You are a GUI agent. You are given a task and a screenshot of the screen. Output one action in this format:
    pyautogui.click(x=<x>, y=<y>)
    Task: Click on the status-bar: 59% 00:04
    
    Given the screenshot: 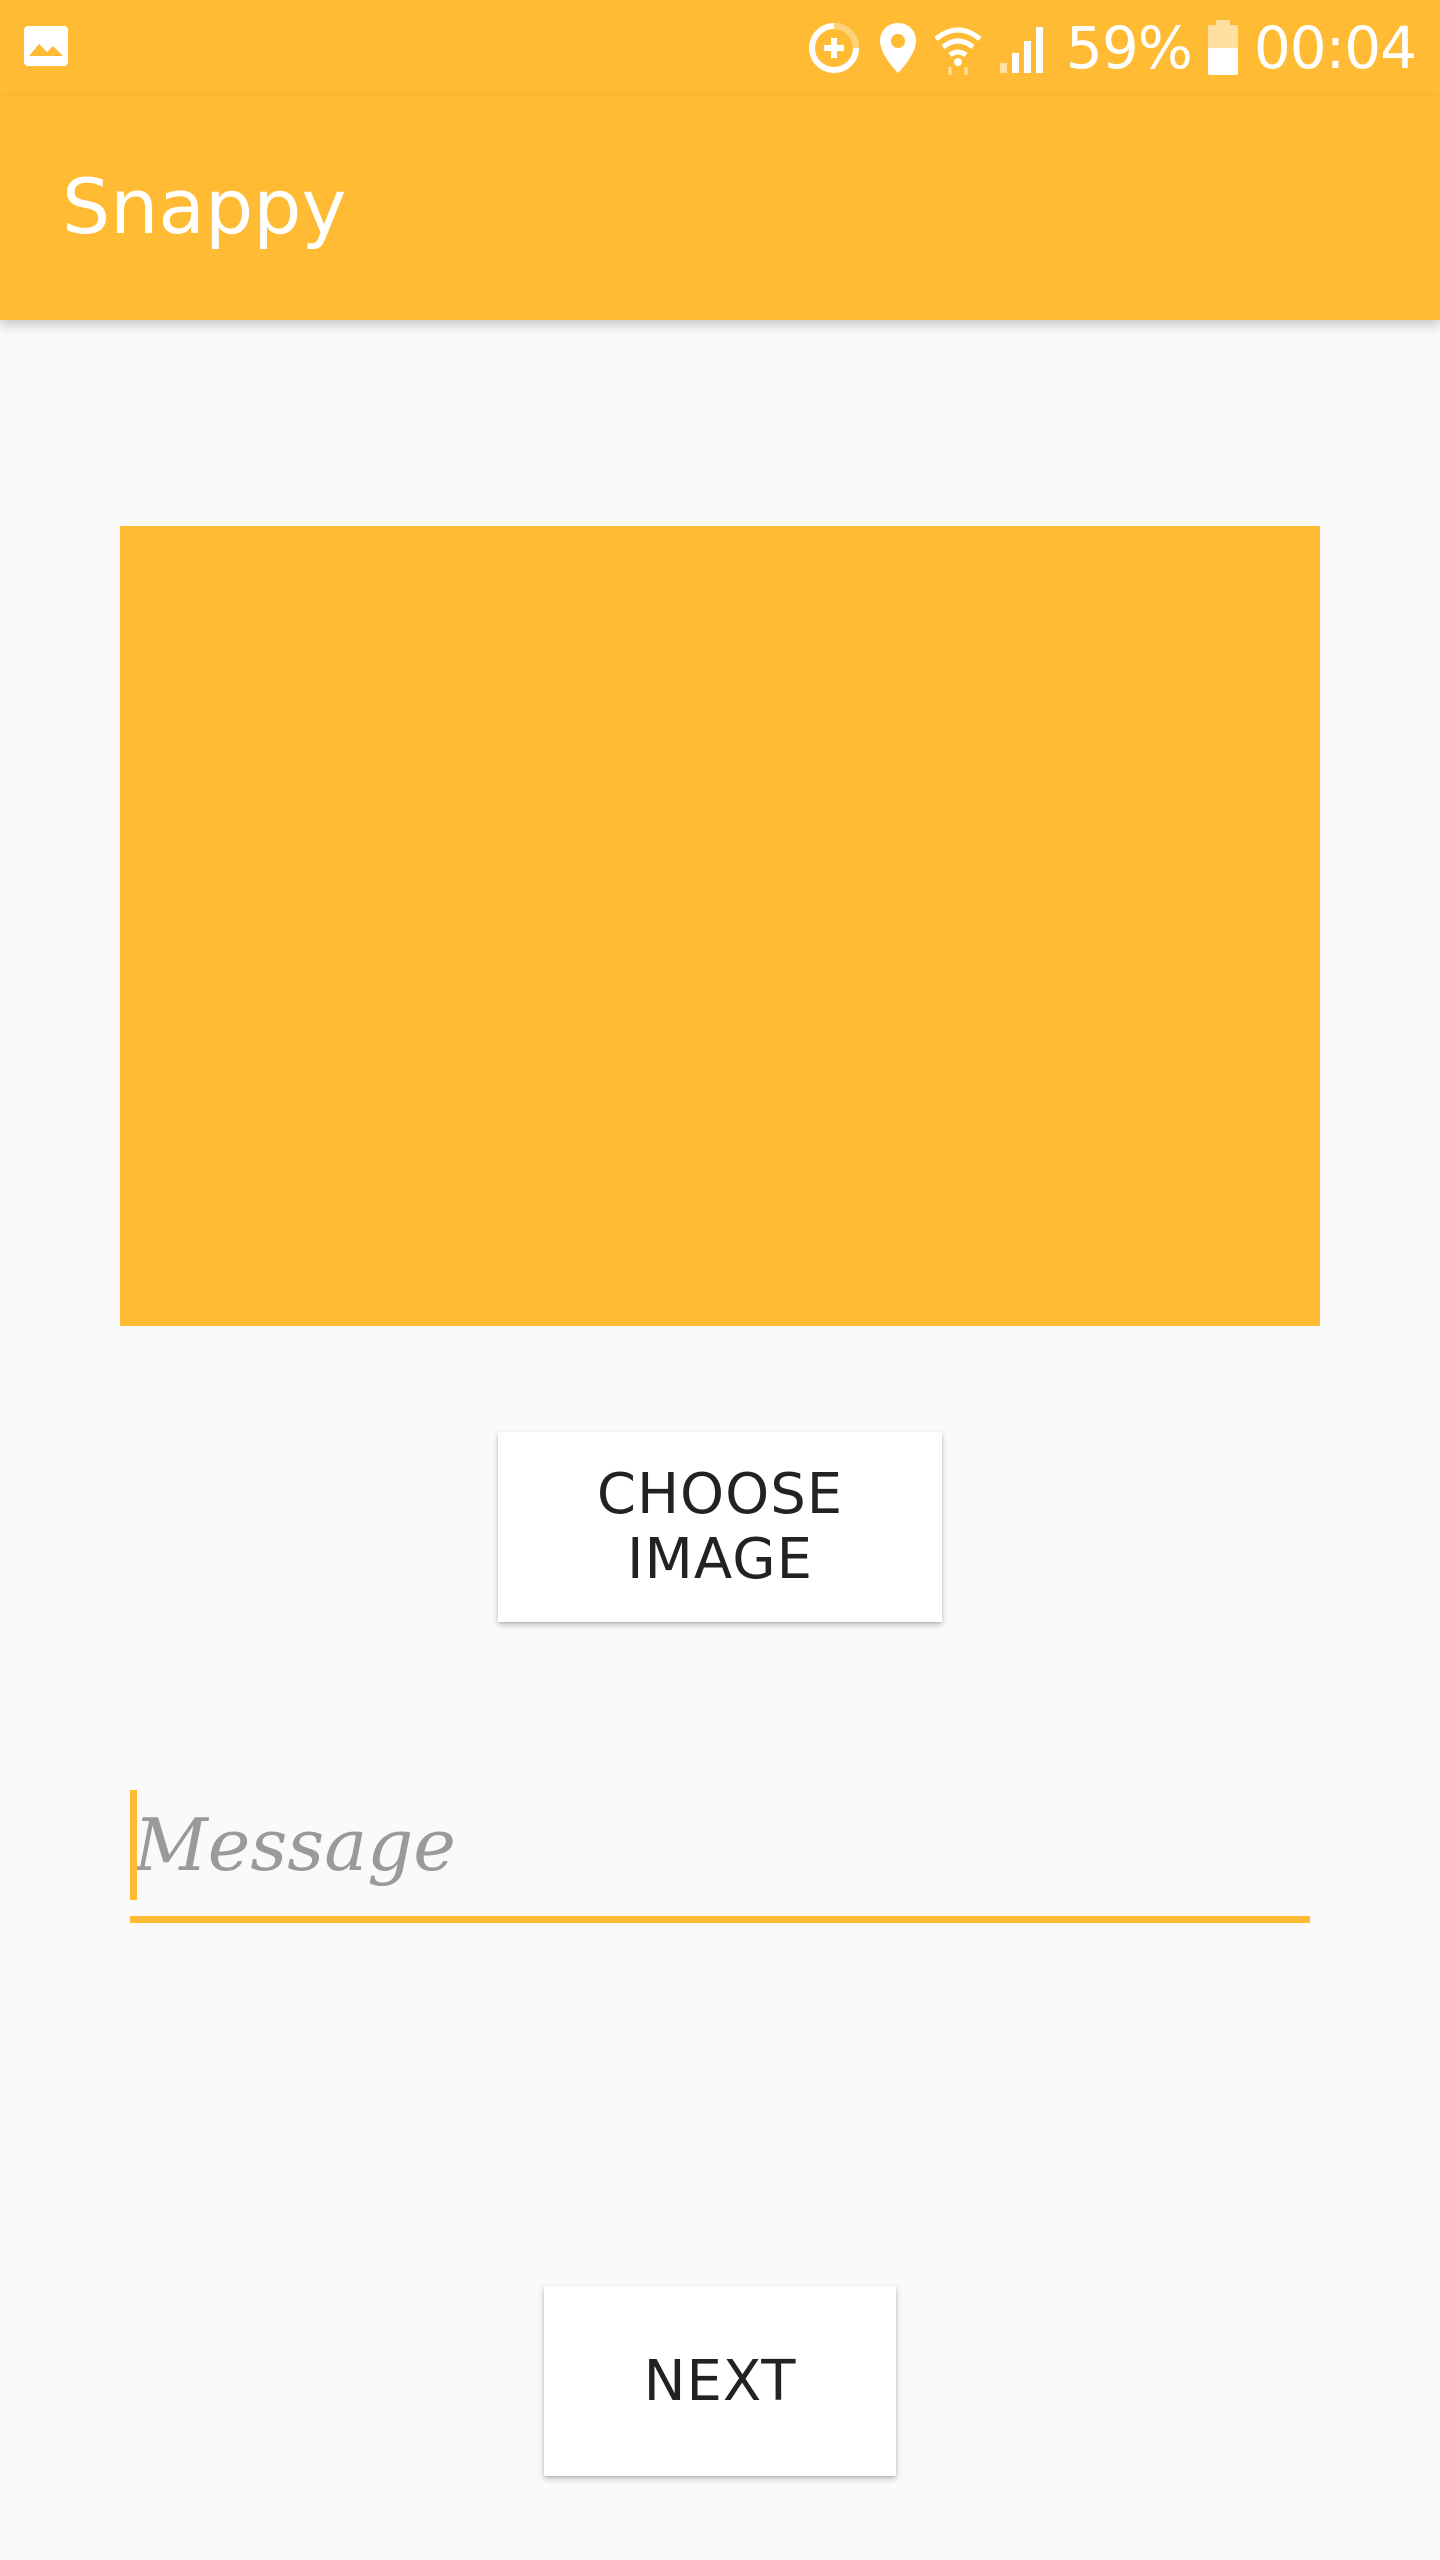 What is the action you would take?
    pyautogui.click(x=720, y=48)
    